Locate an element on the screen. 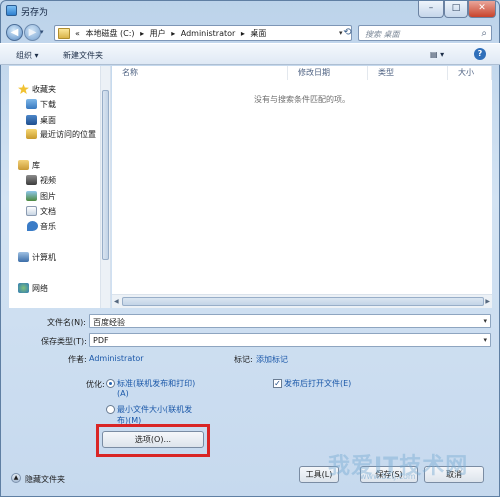 This screenshot has width=500, height=497. desktop-icon is located at coordinates (31, 120).